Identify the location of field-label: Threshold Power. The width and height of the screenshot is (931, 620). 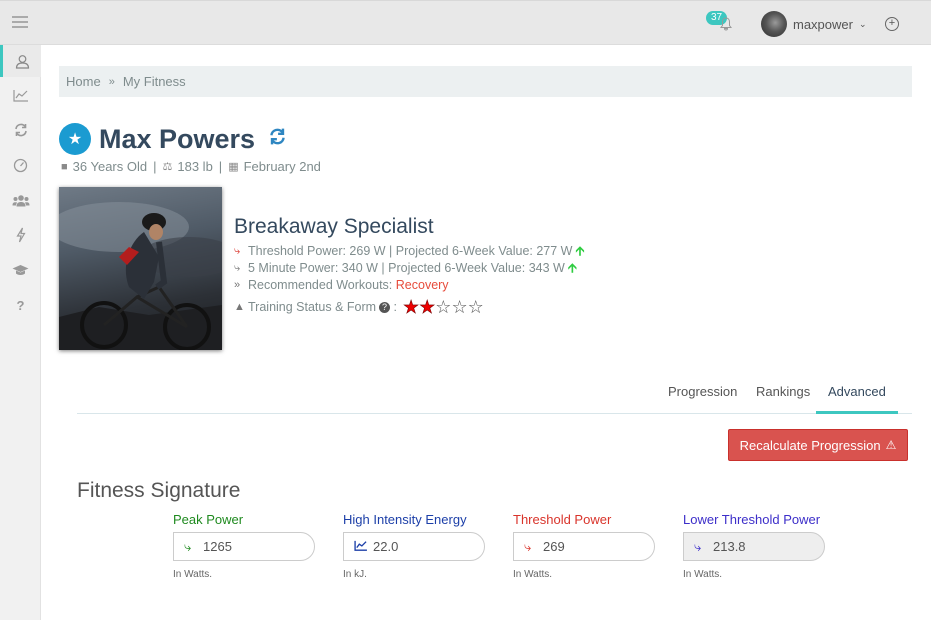
(562, 519).